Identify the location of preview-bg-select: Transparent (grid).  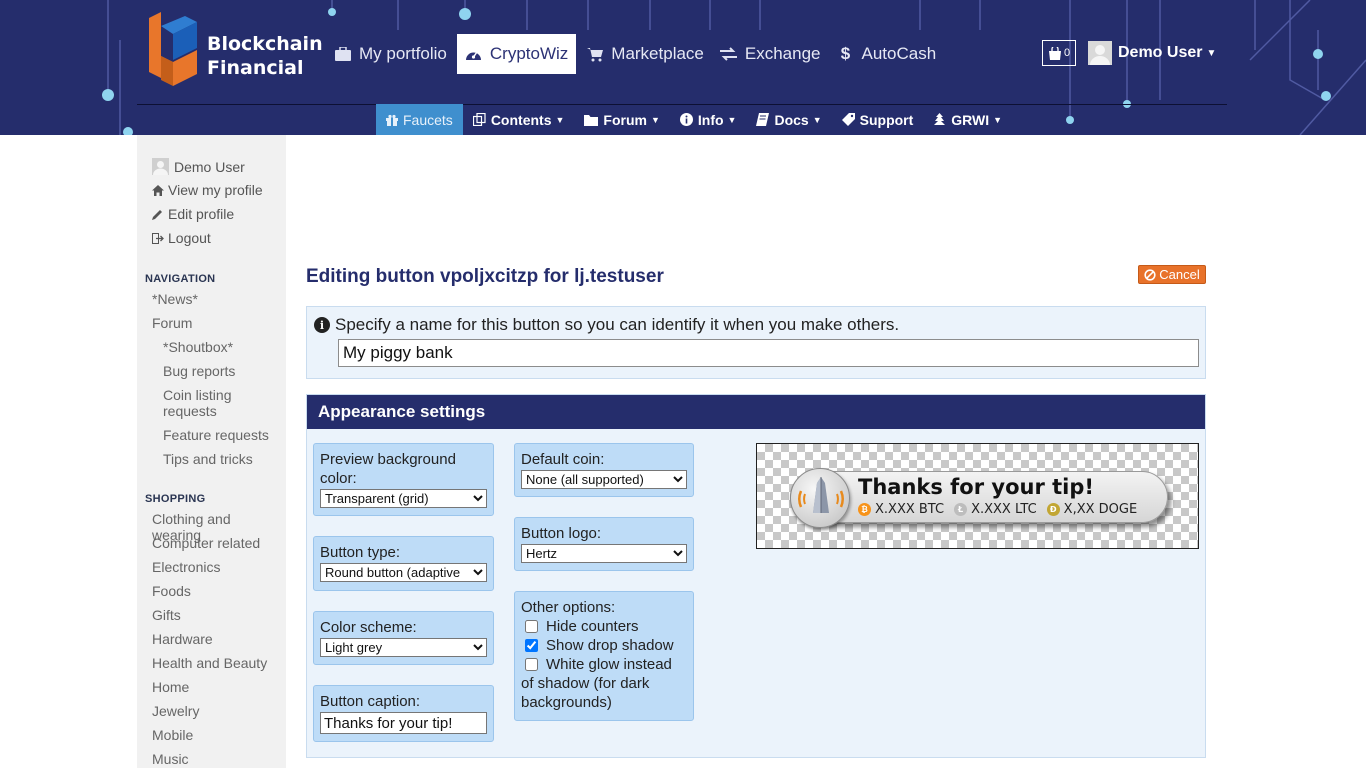
(403, 498).